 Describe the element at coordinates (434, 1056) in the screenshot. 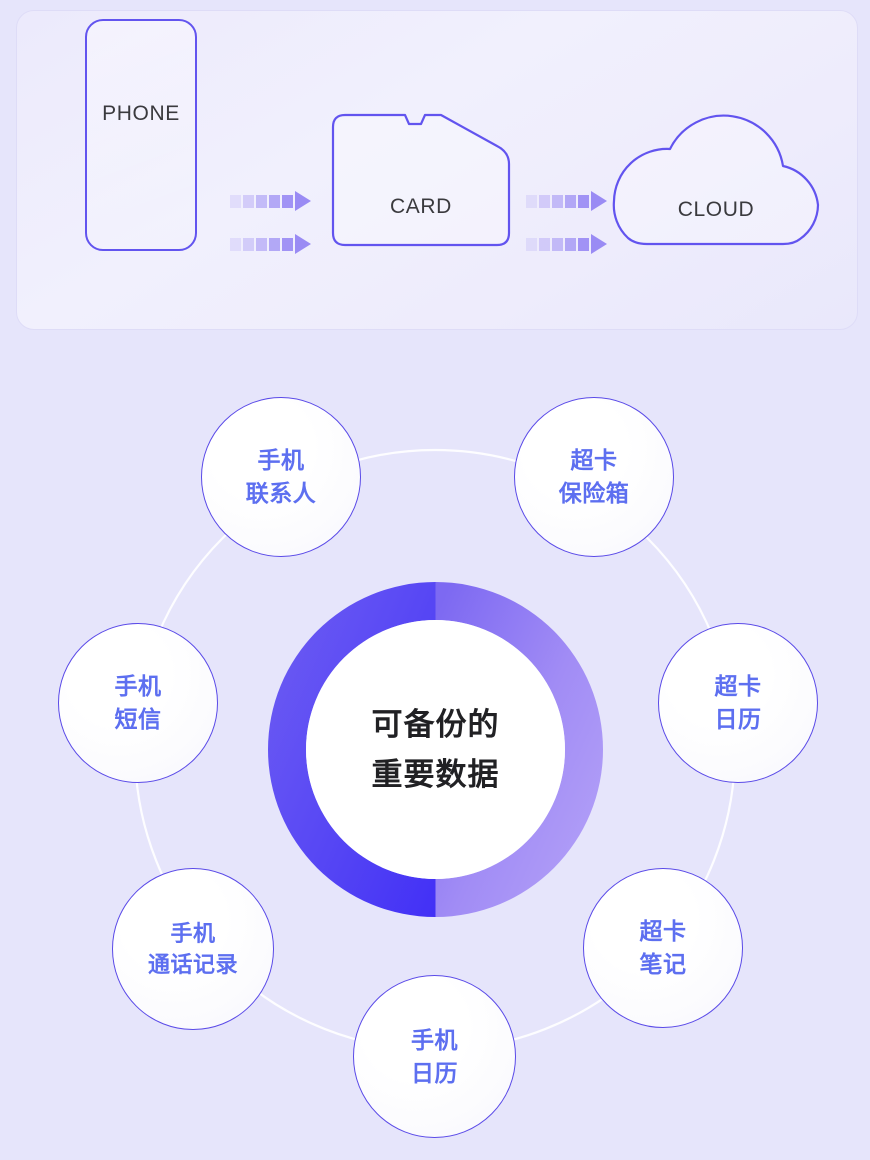

I see `orbit-node-phone-calendar: 手机 日历` at that location.